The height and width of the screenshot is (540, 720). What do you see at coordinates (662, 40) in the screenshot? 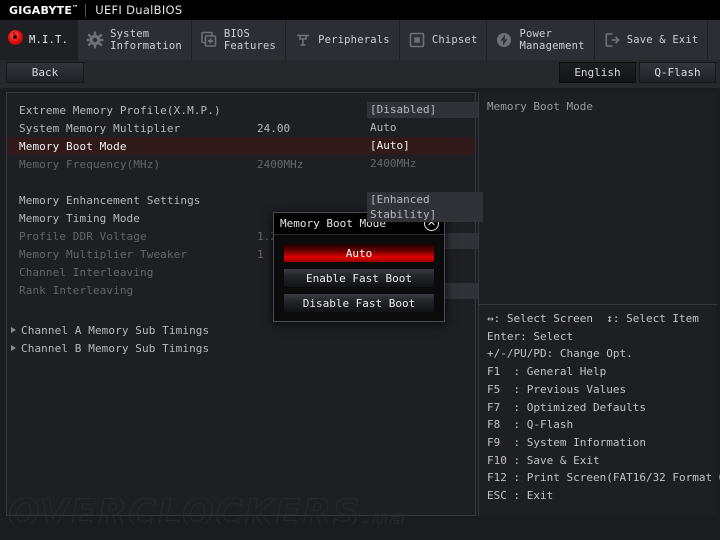
I see `tab-save-exit-label: Save & Exit` at bounding box center [662, 40].